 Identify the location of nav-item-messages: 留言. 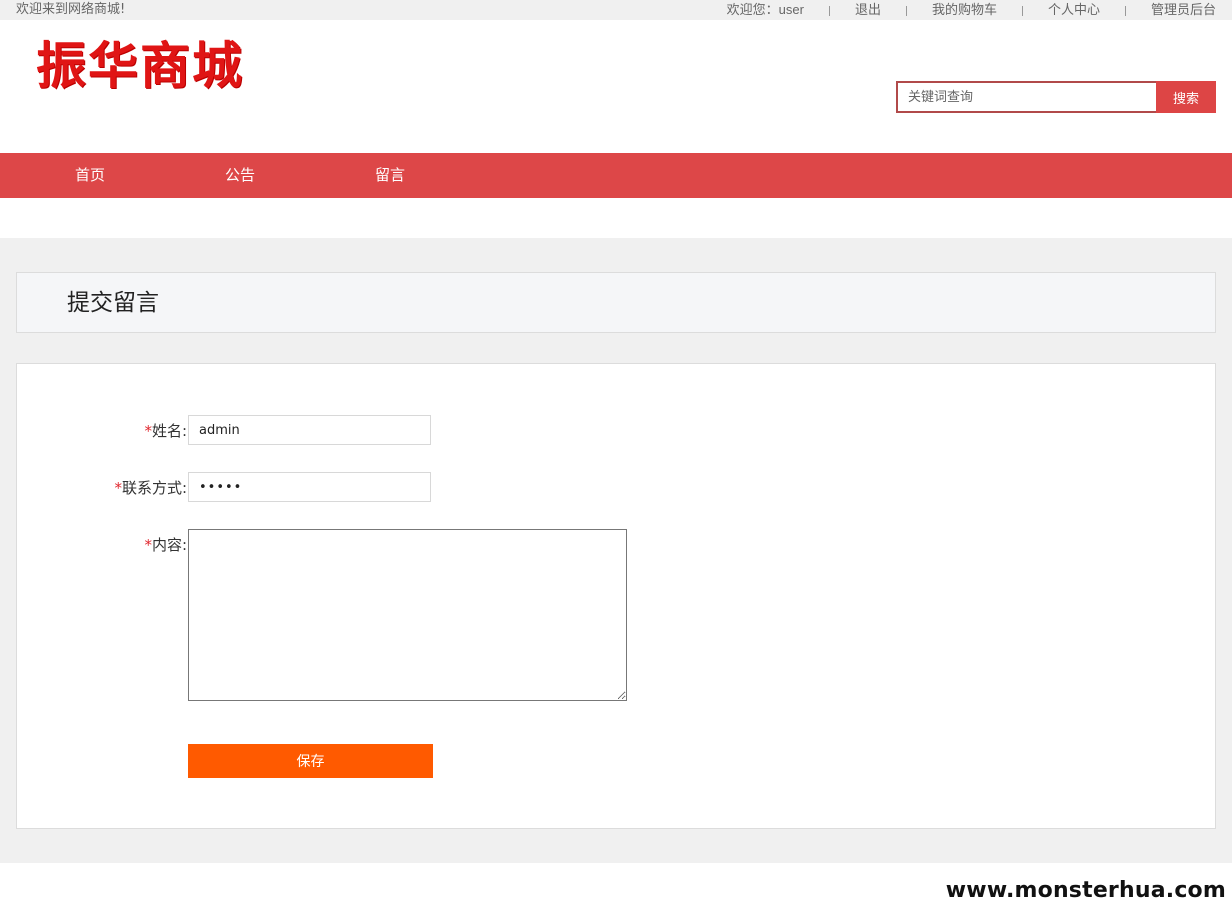
(390, 175).